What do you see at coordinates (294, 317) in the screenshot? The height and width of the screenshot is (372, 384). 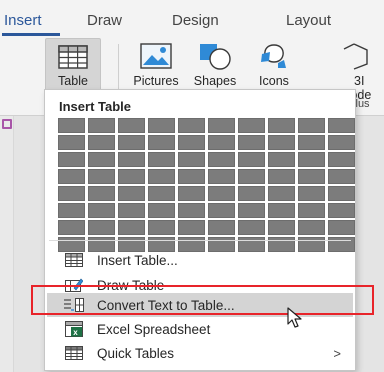 I see `mouse-pointer-icon` at bounding box center [294, 317].